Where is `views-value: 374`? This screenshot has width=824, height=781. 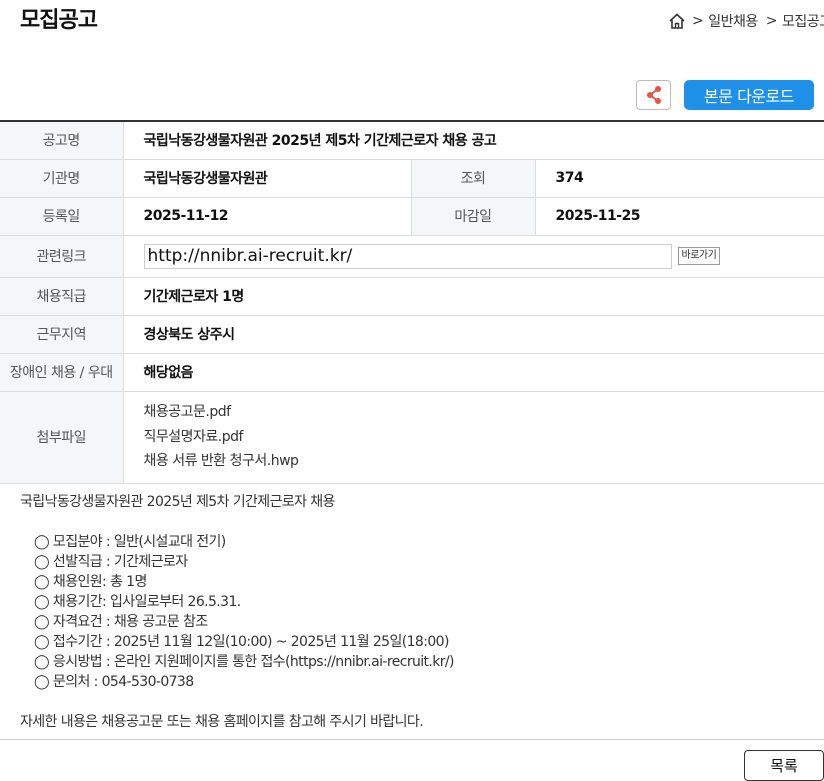
views-value: 374 is located at coordinates (679, 178).